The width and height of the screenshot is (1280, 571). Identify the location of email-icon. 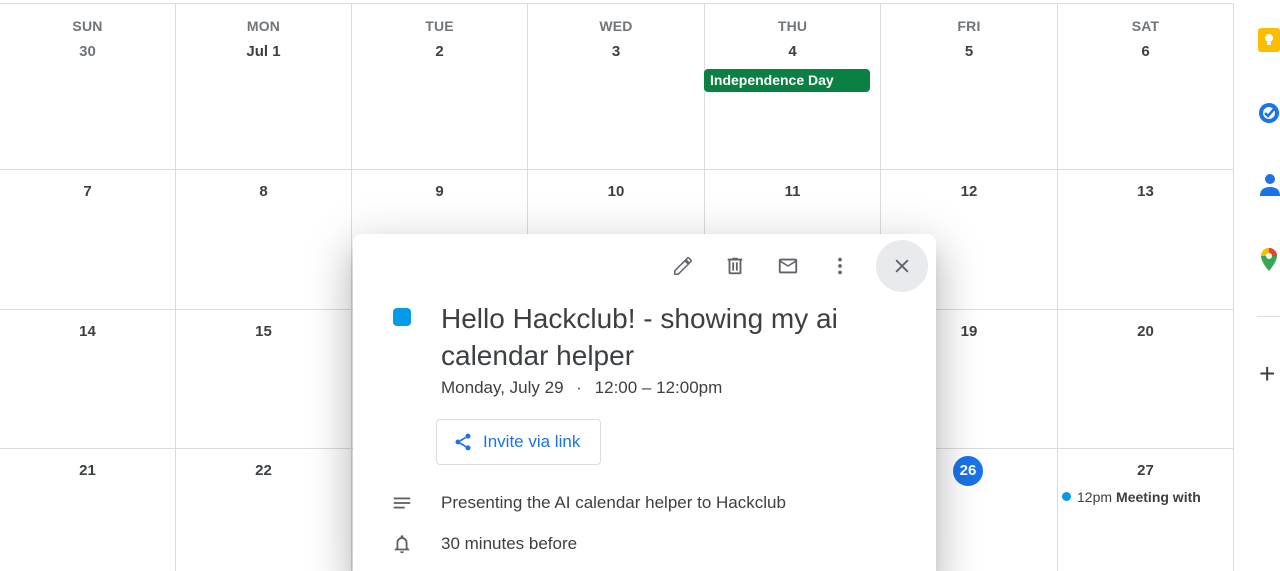
(788, 266).